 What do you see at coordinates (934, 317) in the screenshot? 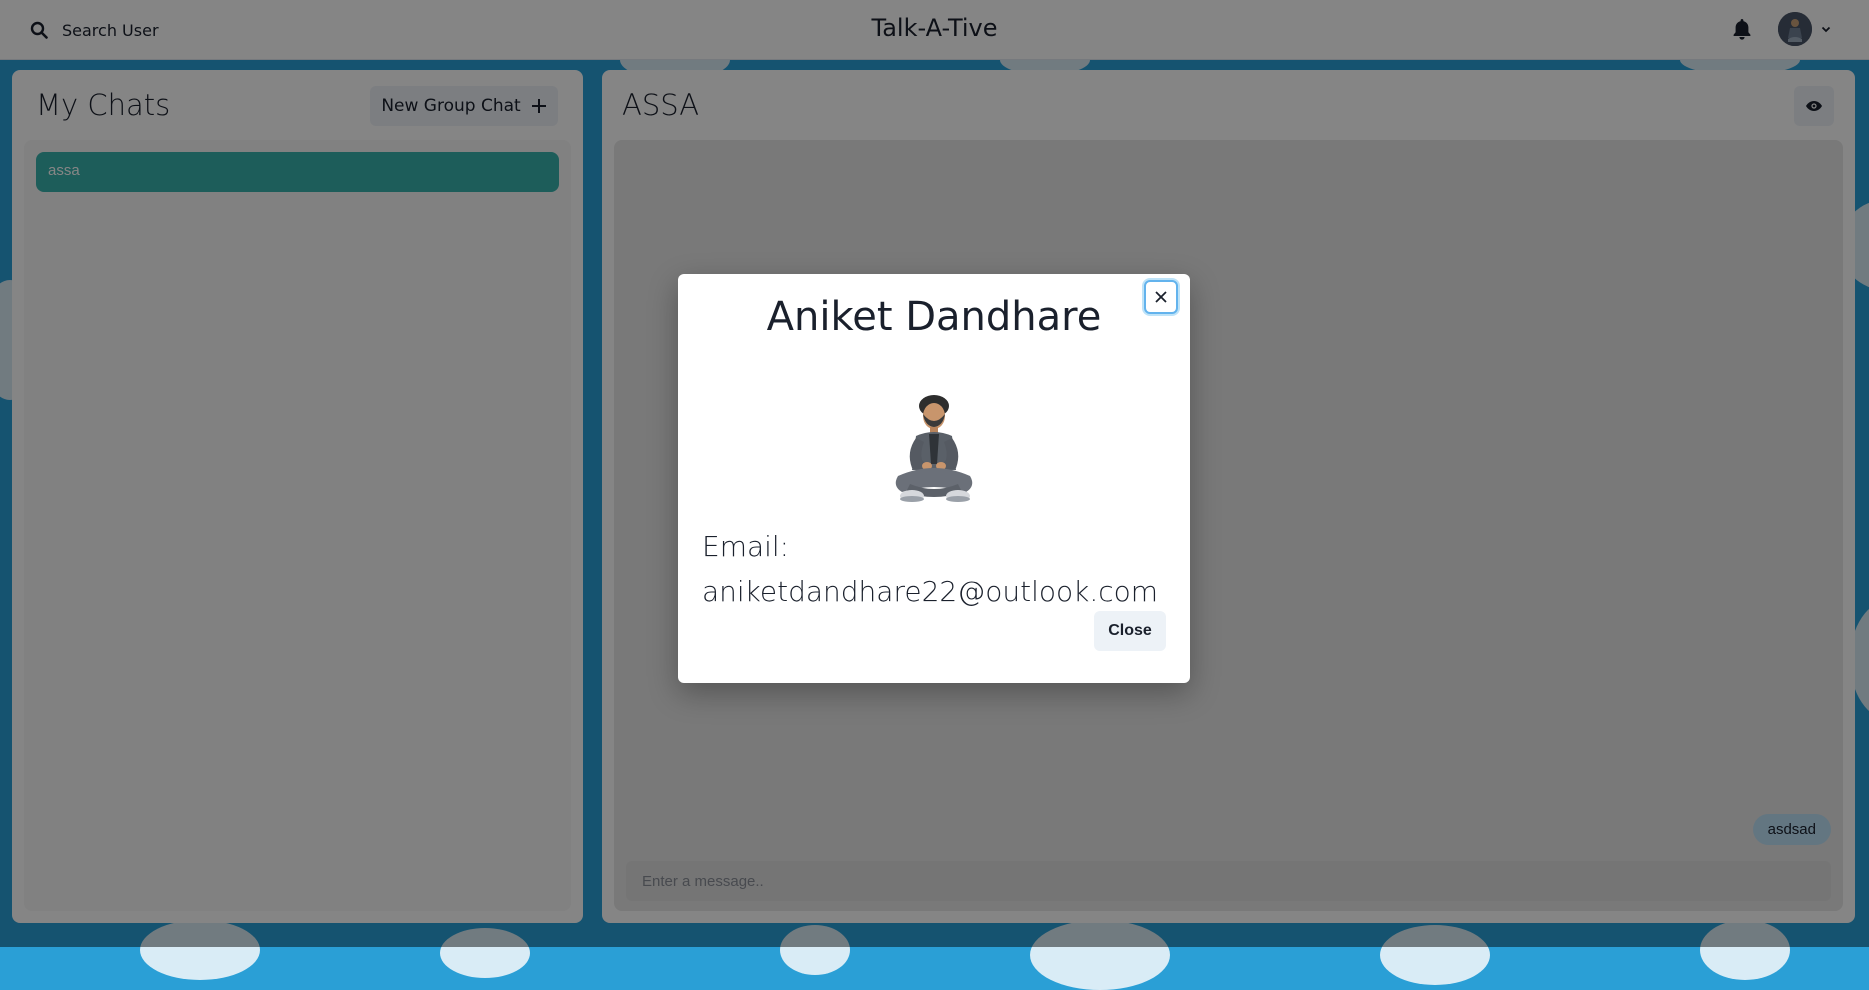
I see `modal-title: Aniket Dandhare` at bounding box center [934, 317].